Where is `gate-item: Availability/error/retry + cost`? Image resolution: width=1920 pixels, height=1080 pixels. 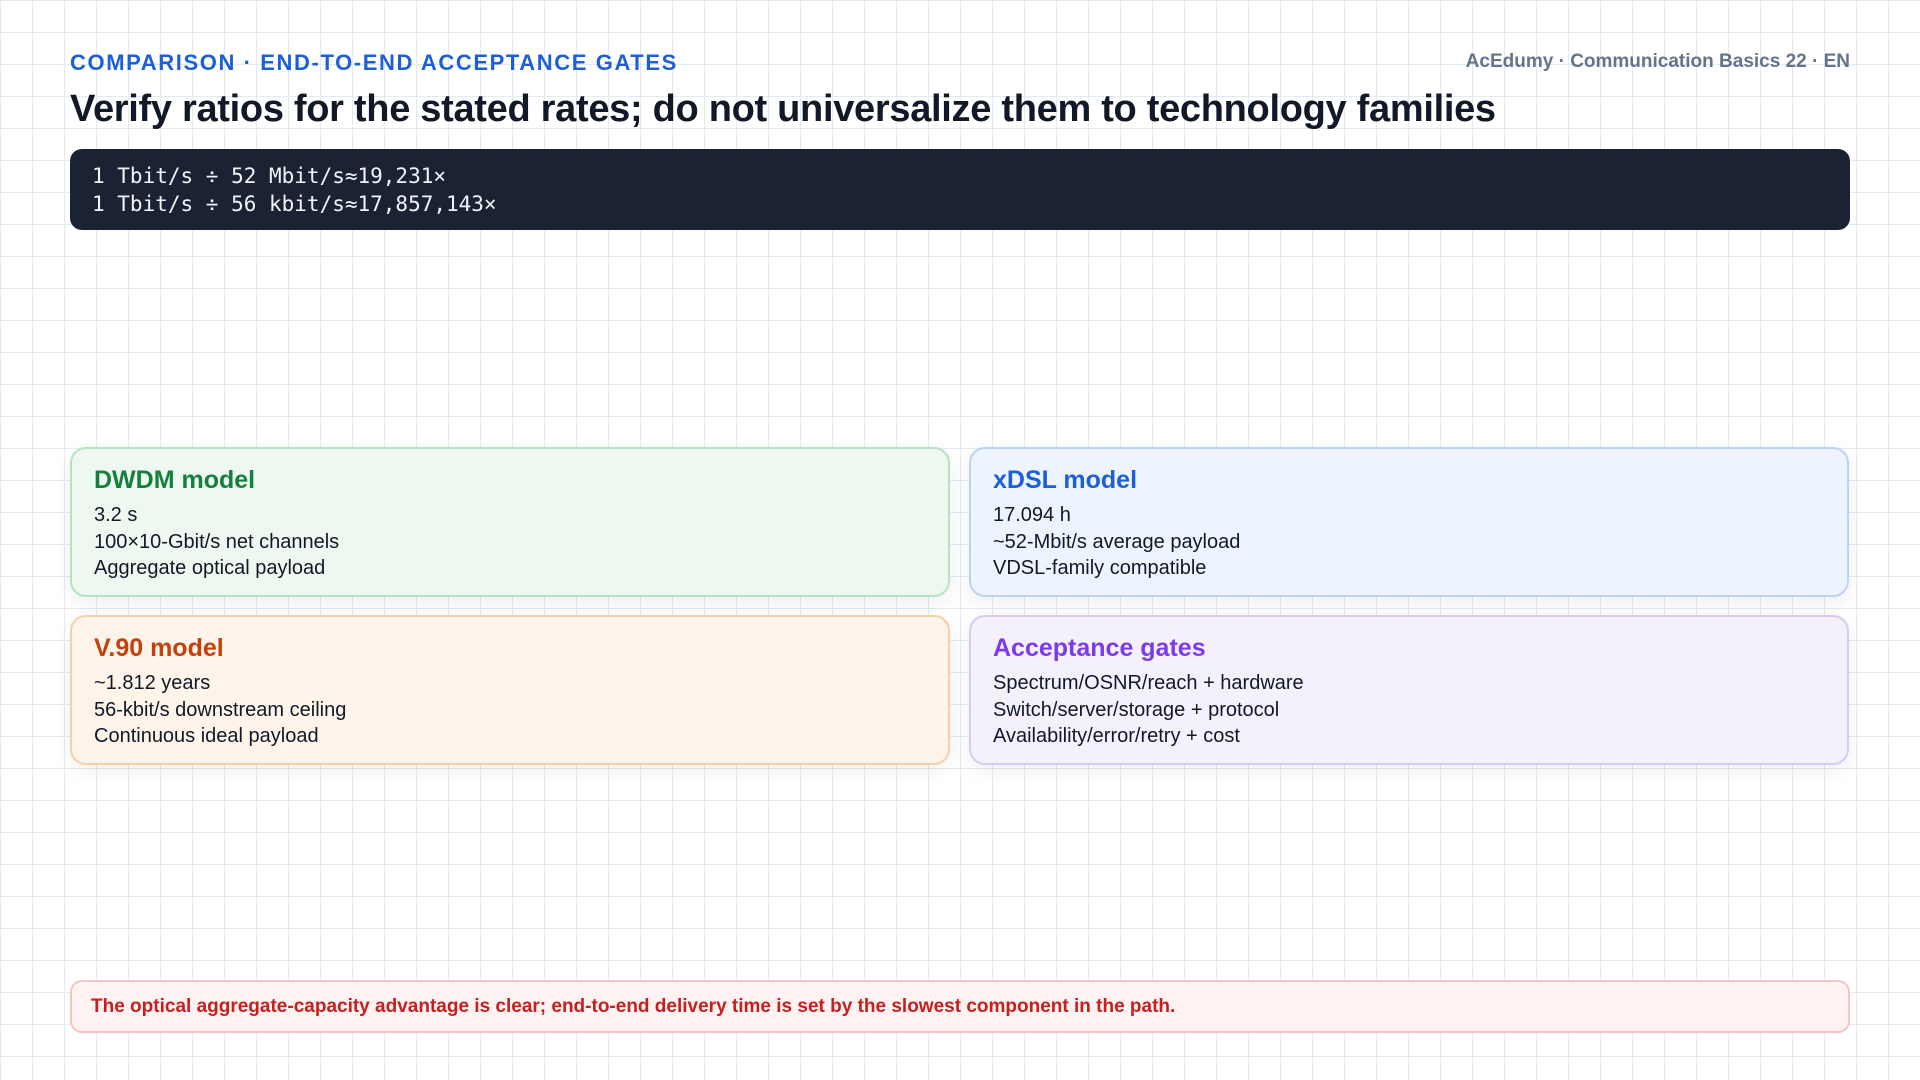 gate-item: Availability/error/retry + cost is located at coordinates (1116, 736).